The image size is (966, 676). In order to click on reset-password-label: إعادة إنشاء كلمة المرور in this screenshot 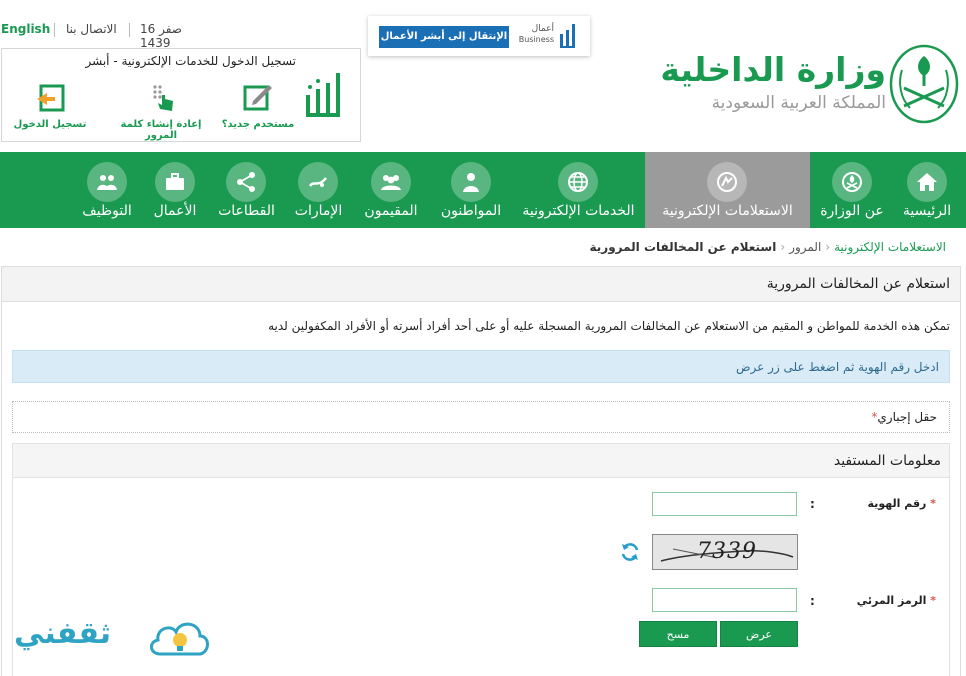, I will do `click(161, 130)`.